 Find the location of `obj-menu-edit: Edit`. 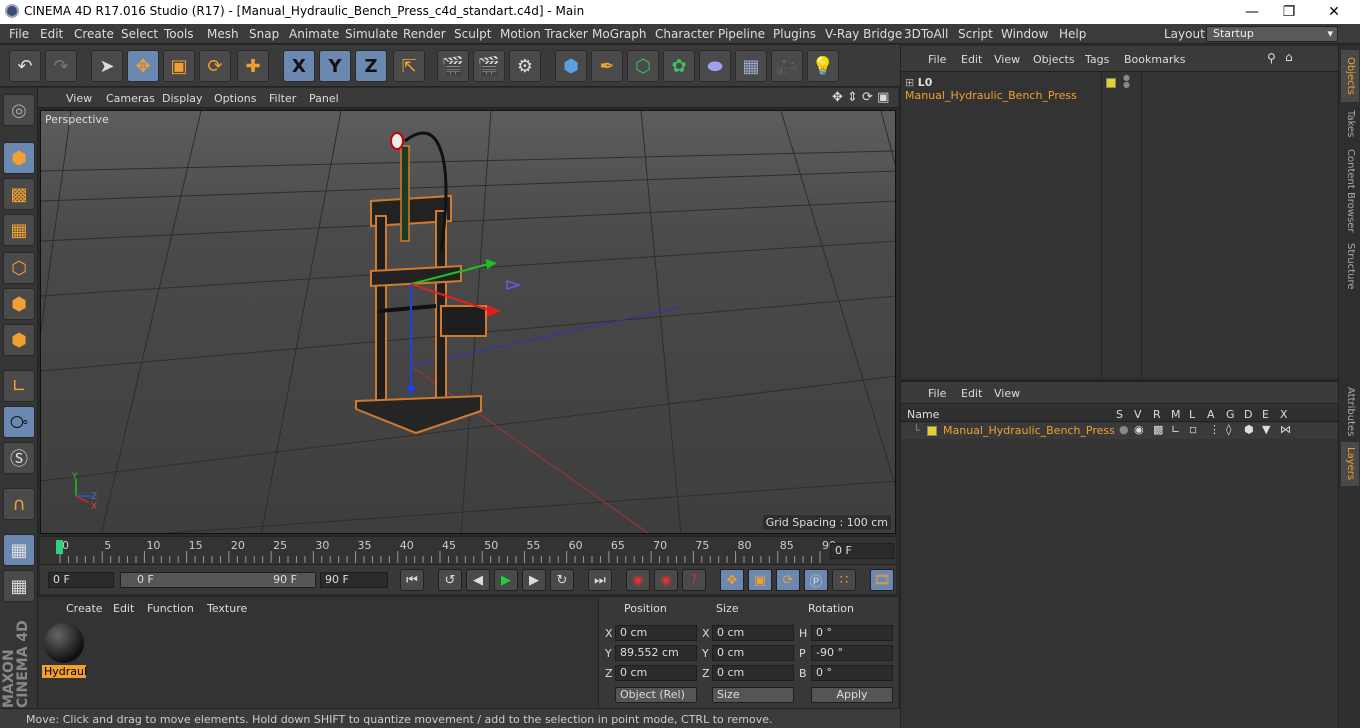

obj-menu-edit: Edit is located at coordinates (971, 59).